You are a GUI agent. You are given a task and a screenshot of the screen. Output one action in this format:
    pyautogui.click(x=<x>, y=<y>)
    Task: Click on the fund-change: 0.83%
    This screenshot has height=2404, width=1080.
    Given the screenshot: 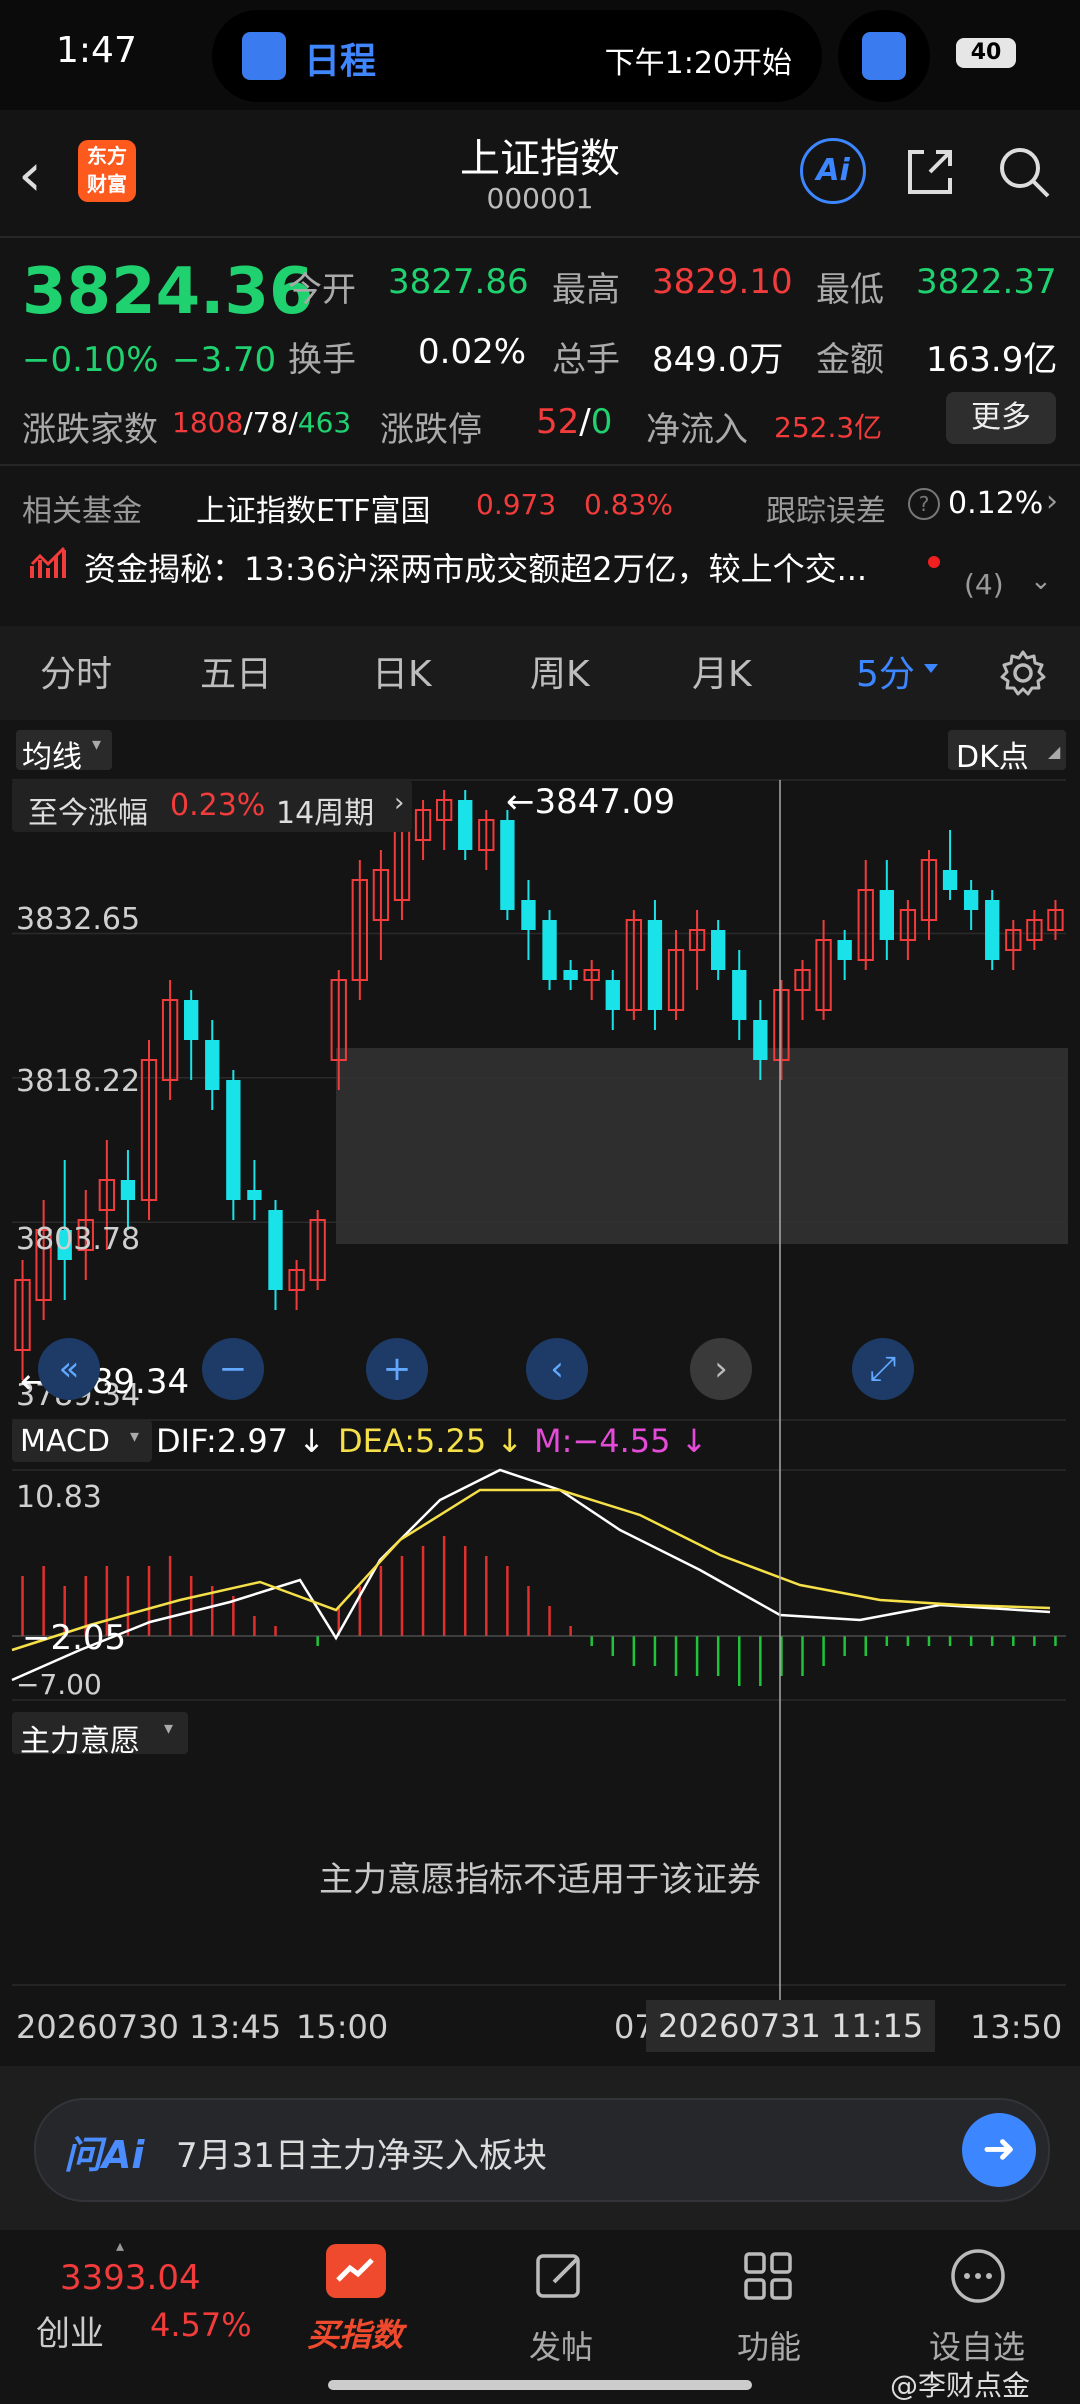 What is the action you would take?
    pyautogui.click(x=628, y=504)
    